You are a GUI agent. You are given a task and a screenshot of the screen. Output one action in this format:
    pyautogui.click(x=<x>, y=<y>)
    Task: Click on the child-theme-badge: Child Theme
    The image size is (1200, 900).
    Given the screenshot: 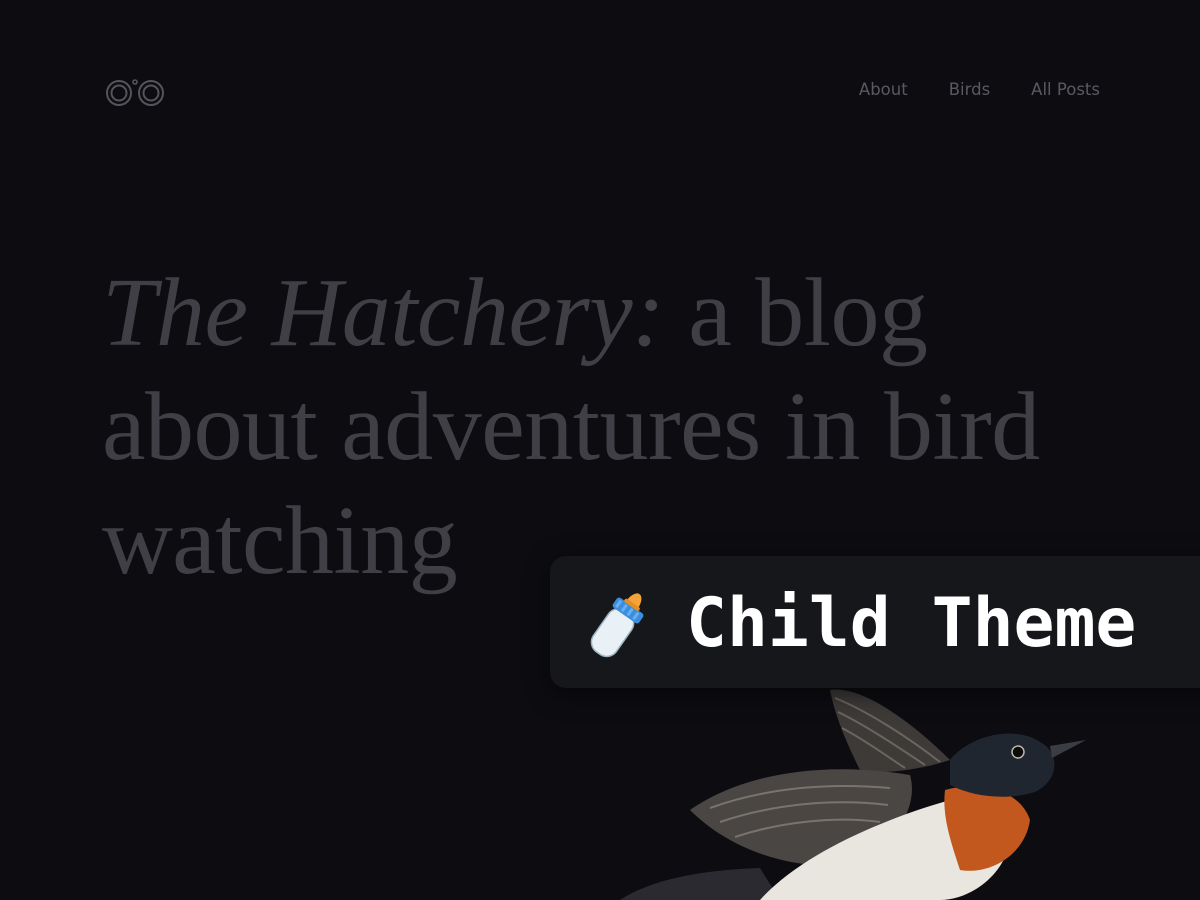 What is the action you would take?
    pyautogui.click(x=875, y=622)
    